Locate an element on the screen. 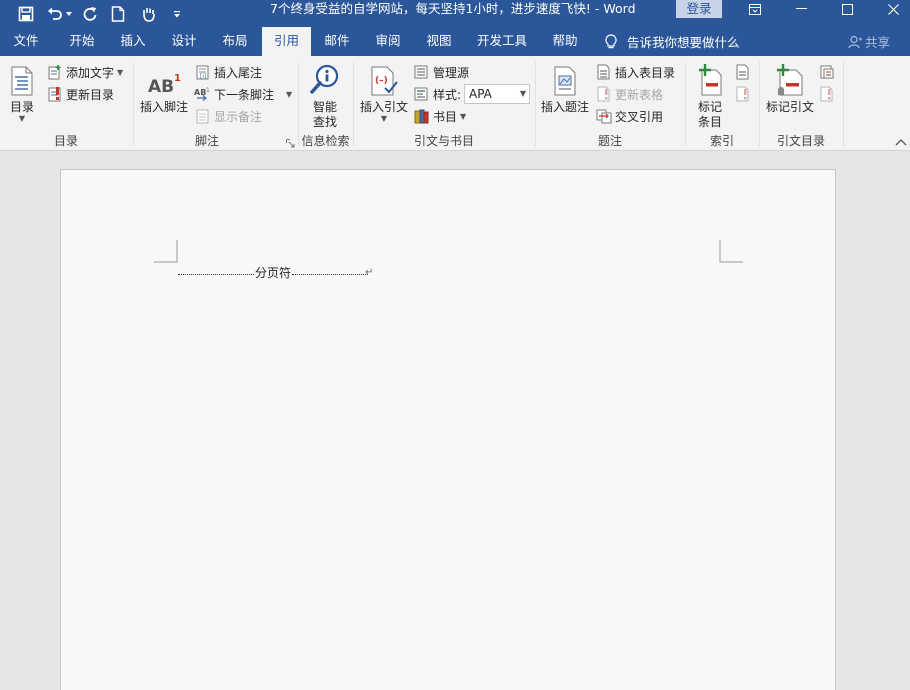 The height and width of the screenshot is (690, 910). mark-citation-label: 标记引文 is located at coordinates (790, 107).